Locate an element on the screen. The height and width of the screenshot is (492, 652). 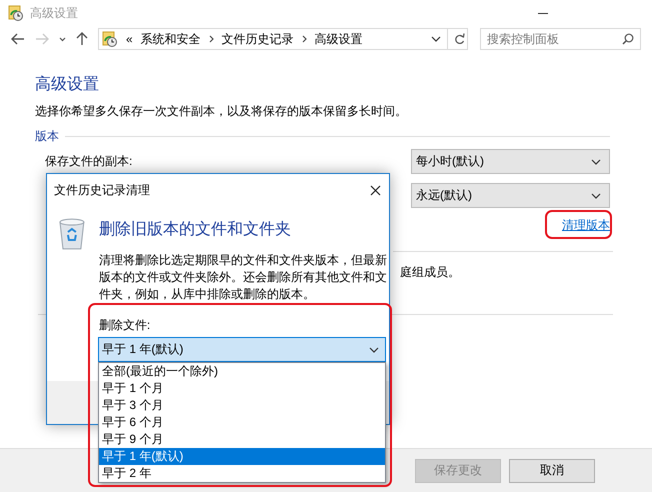
dialog-description: 清理将删除比选定期限早的文件和文件夹版本，但最新版本的文件或文件夹除外。还会删除所有其他文件和文件夹，例如，从库中排除或删除的版本。 is located at coordinates (243, 277).